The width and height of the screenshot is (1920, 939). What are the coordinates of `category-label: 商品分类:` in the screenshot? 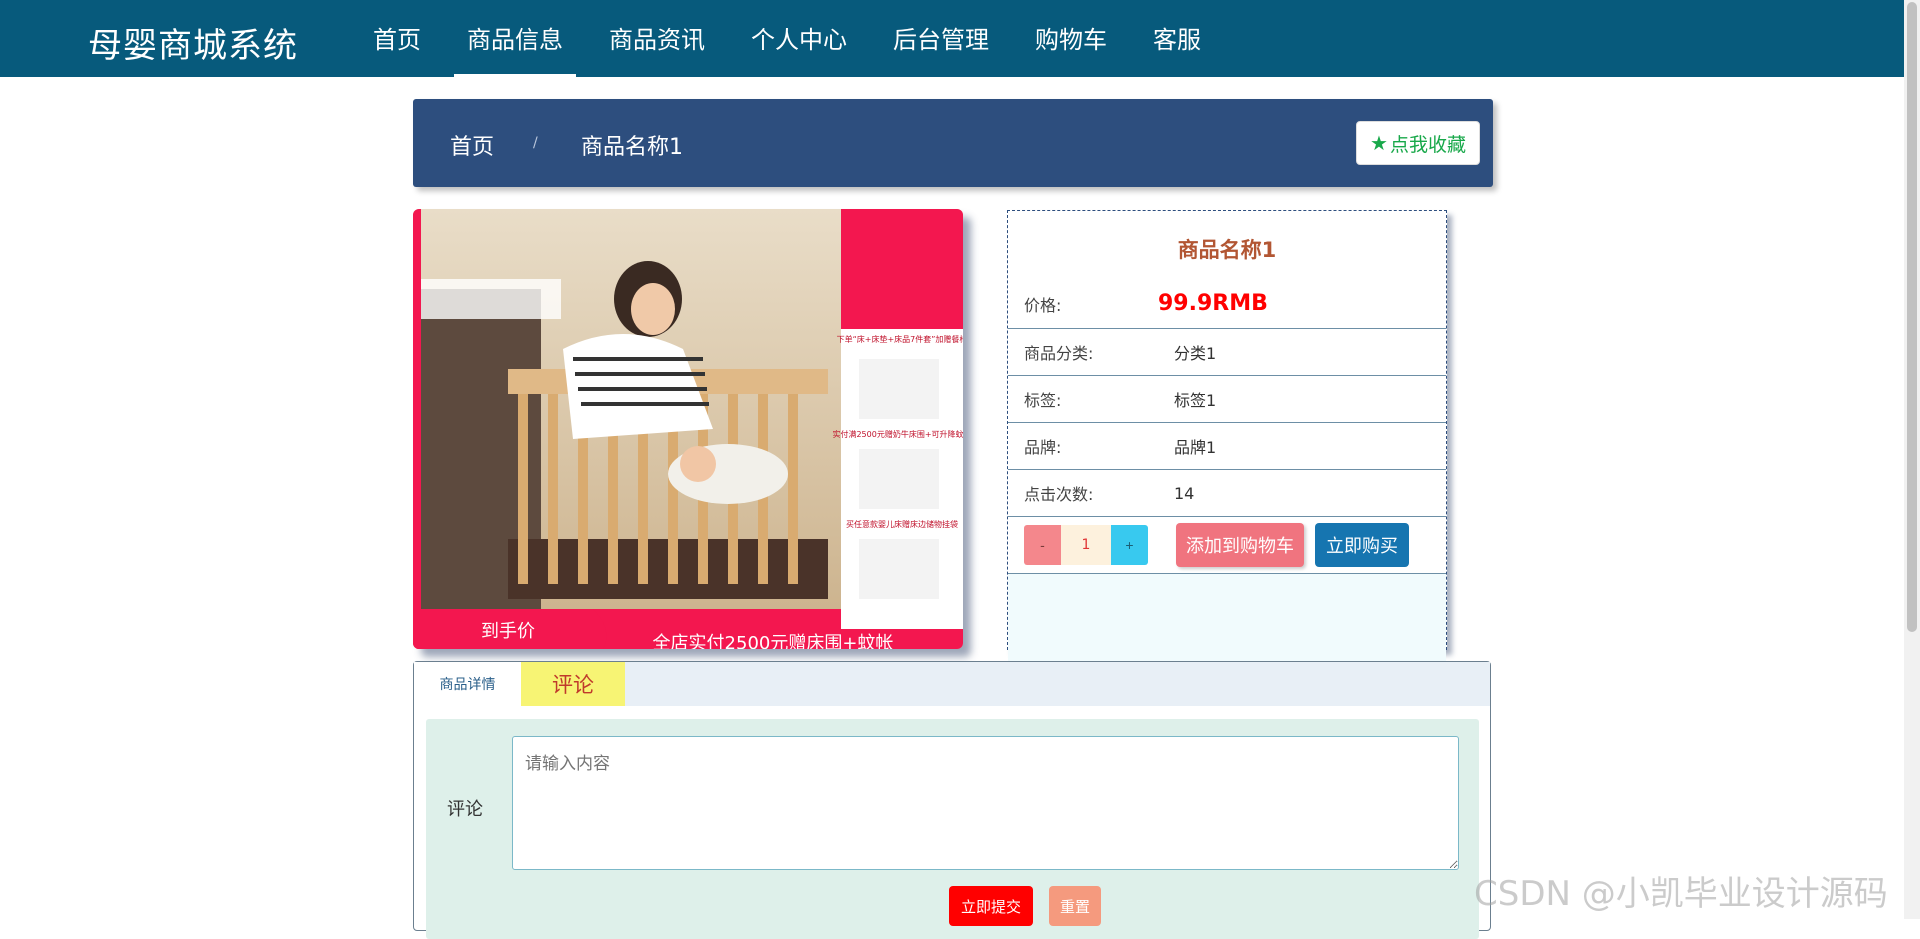 It's located at (1059, 353).